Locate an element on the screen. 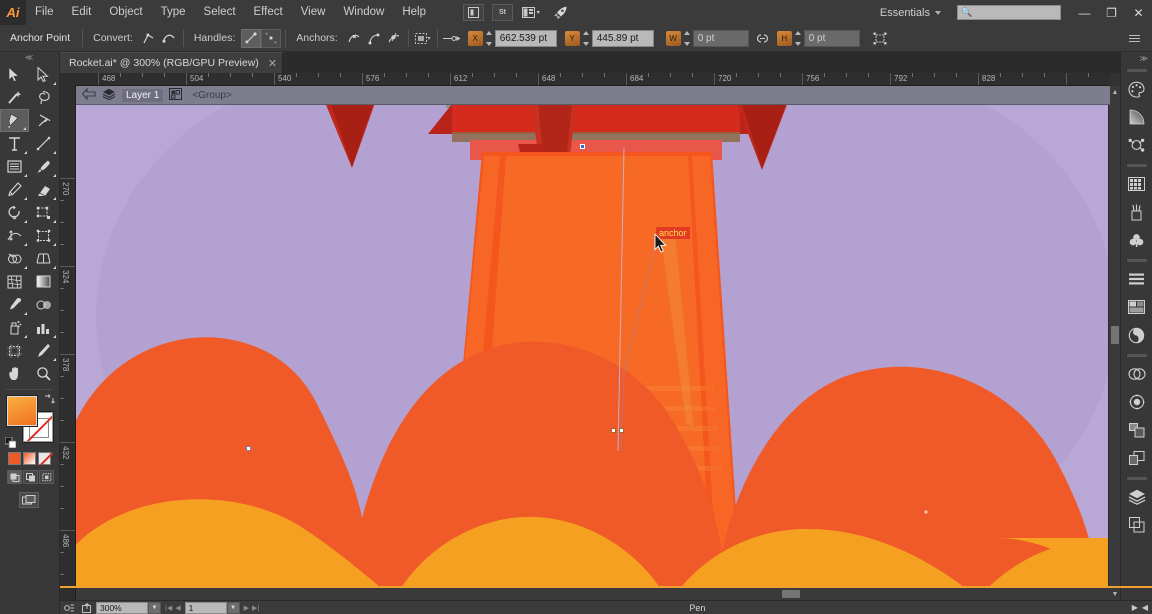  vertical-scroll-thumb is located at coordinates (1115, 335).